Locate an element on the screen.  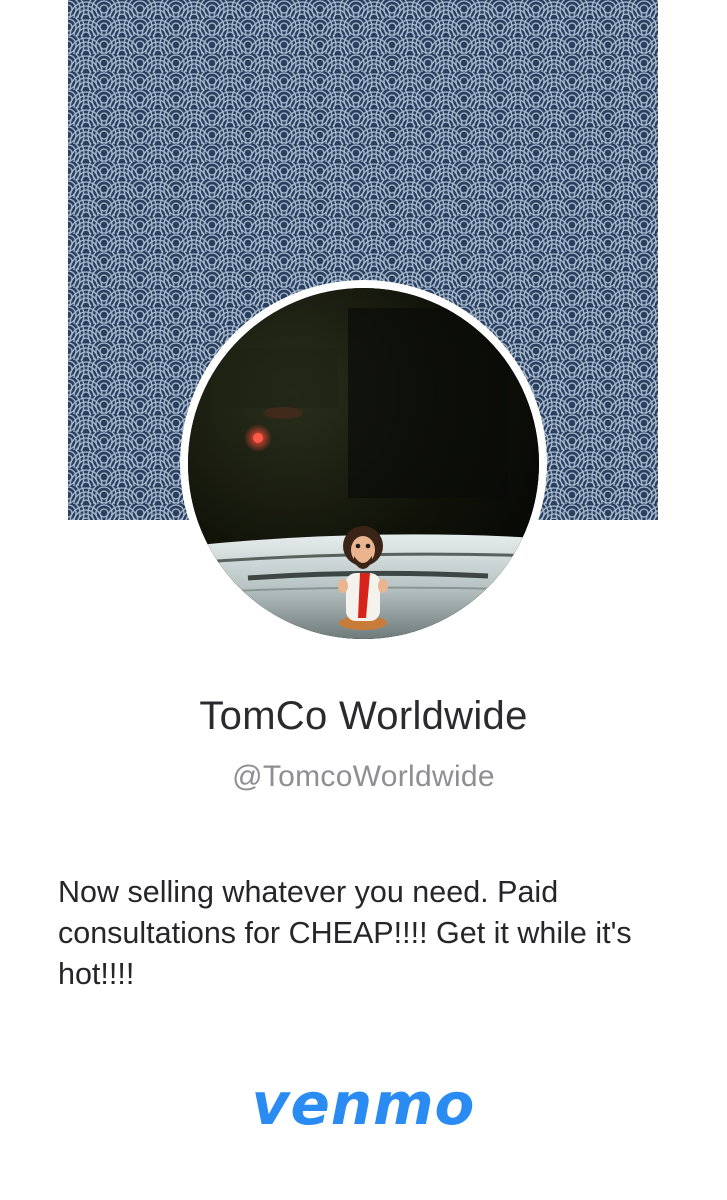
avatar is located at coordinates (363, 463).